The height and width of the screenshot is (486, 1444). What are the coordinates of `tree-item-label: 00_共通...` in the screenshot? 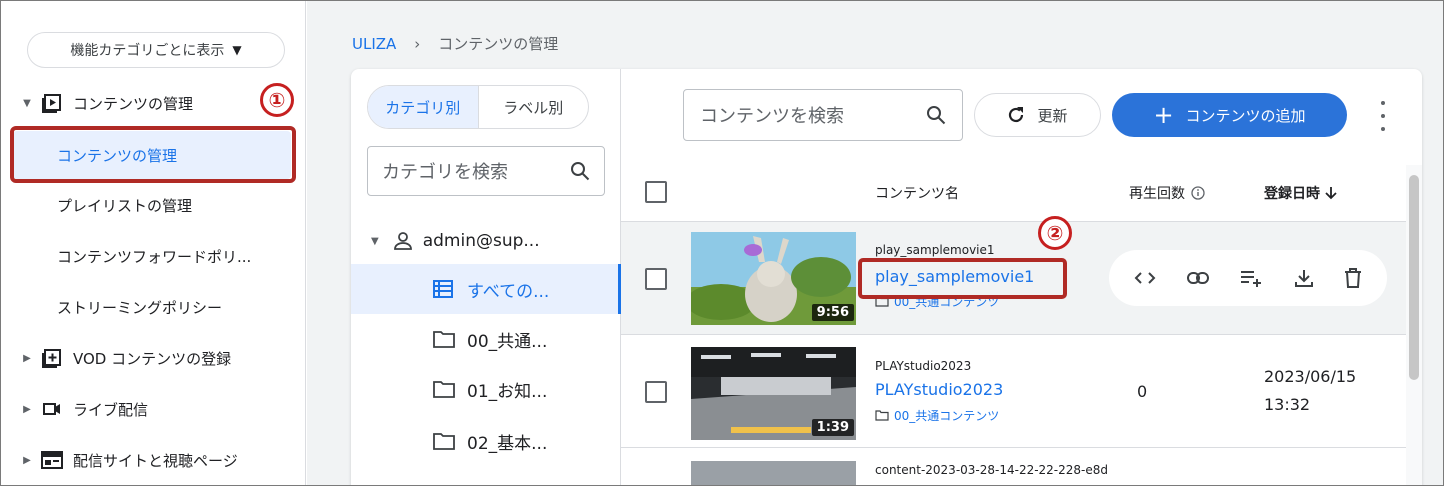 It's located at (507, 341).